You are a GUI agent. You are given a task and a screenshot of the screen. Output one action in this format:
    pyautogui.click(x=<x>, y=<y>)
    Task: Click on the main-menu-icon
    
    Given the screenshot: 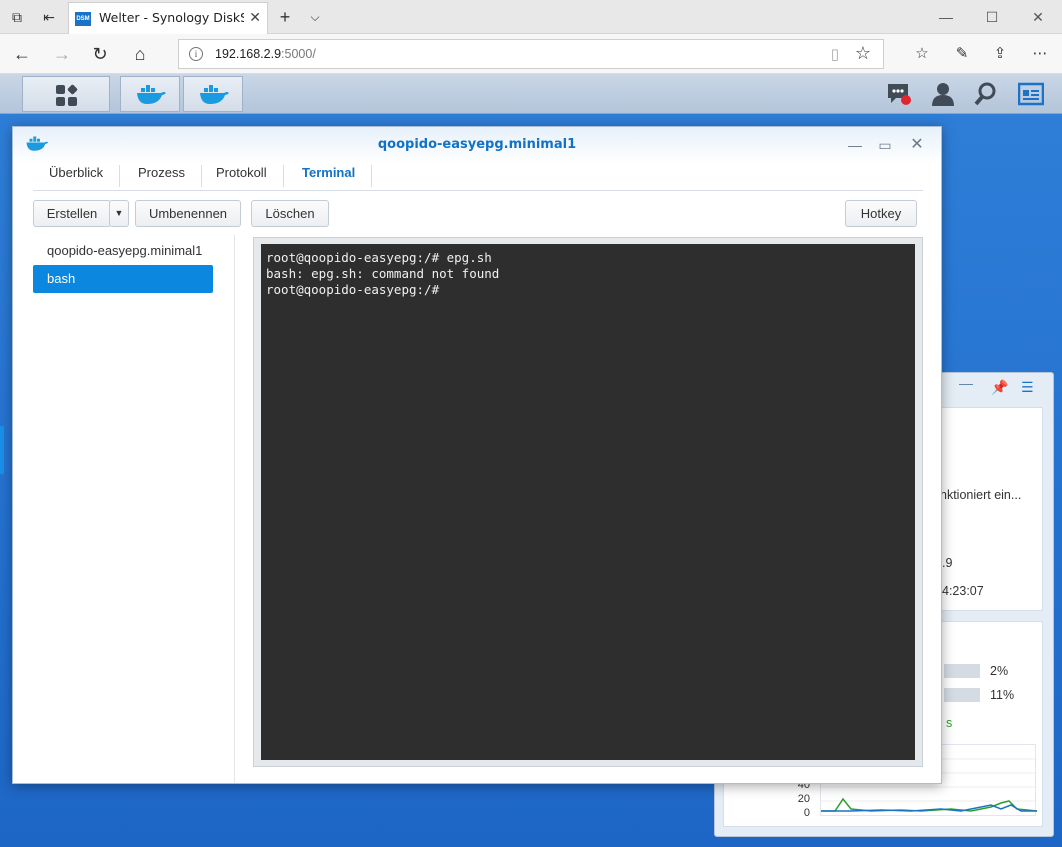 What is the action you would take?
    pyautogui.click(x=67, y=95)
    